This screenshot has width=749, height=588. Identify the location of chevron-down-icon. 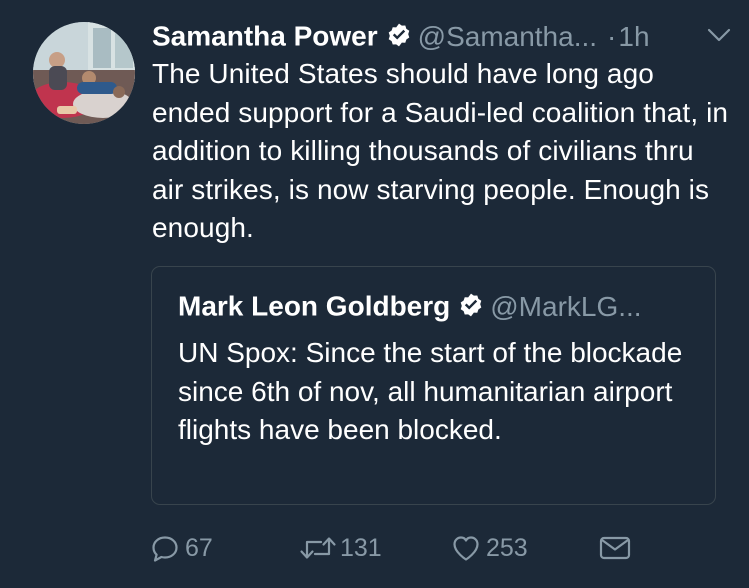
(719, 35).